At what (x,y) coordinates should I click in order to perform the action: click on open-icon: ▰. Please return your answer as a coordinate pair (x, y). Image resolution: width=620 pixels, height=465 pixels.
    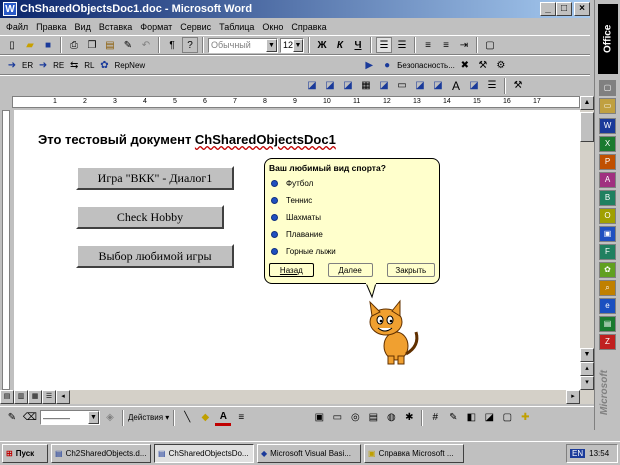
    Looking at the image, I should click on (30, 45).